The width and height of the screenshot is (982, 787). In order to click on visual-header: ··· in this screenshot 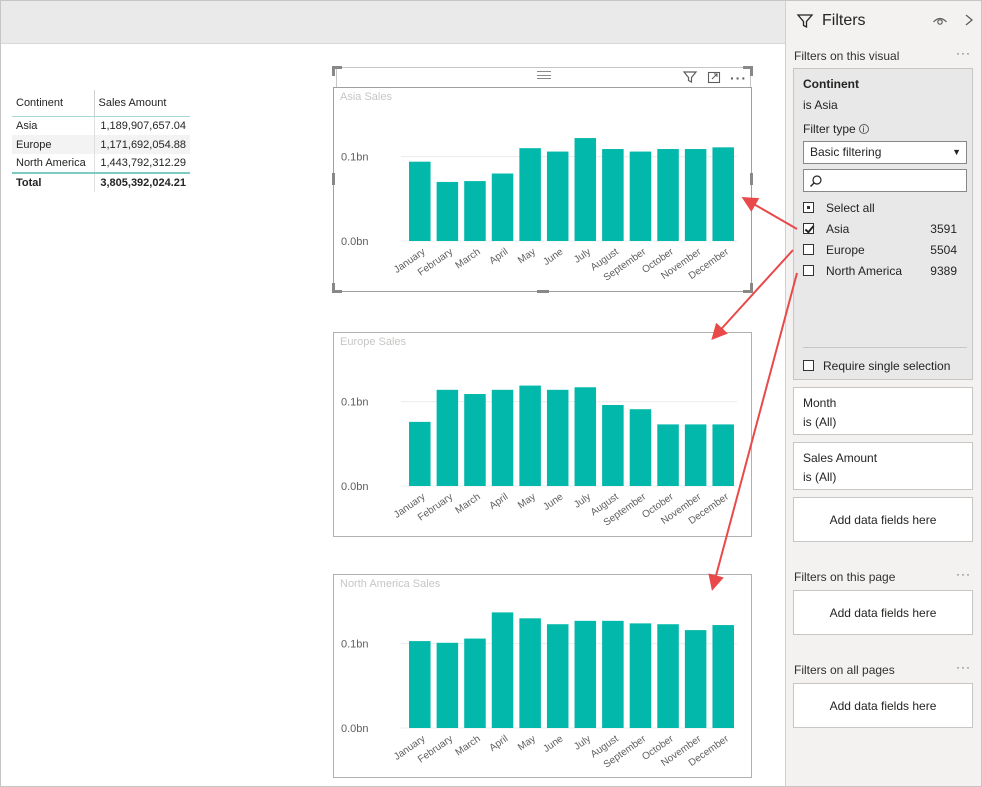, I will do `click(543, 77)`.